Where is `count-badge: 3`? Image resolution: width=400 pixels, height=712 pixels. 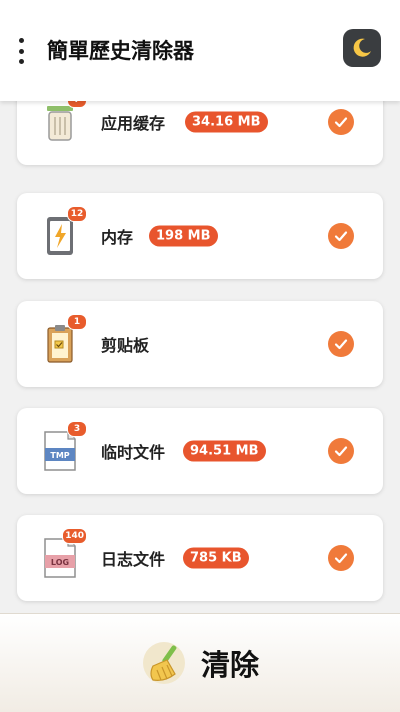 count-badge: 3 is located at coordinates (77, 429).